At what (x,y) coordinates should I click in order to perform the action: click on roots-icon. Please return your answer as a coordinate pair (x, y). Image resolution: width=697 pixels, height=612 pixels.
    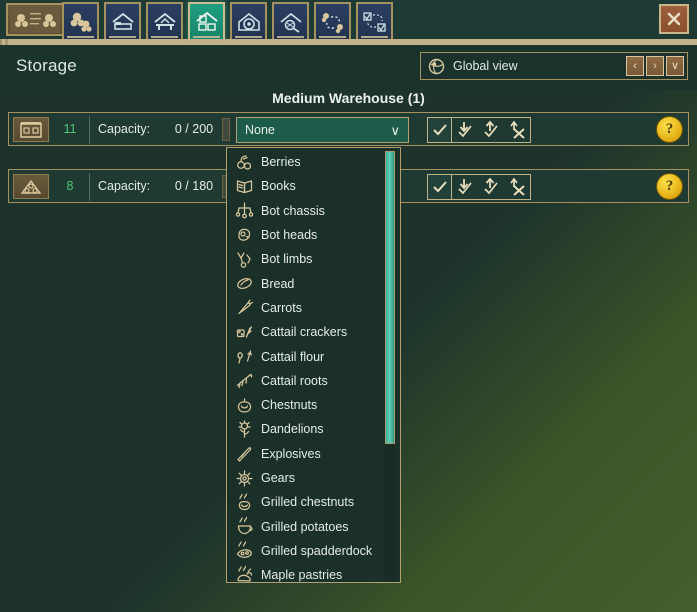
    Looking at the image, I should click on (244, 380).